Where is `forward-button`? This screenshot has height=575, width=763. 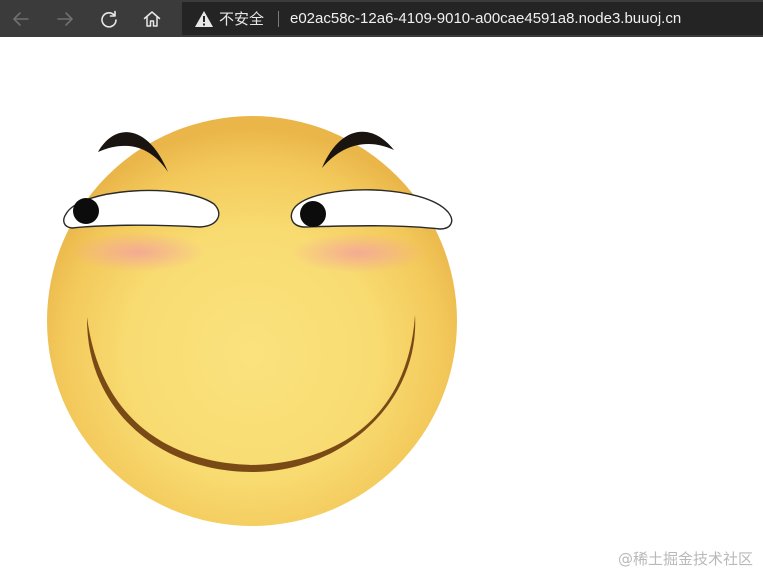 forward-button is located at coordinates (65, 18).